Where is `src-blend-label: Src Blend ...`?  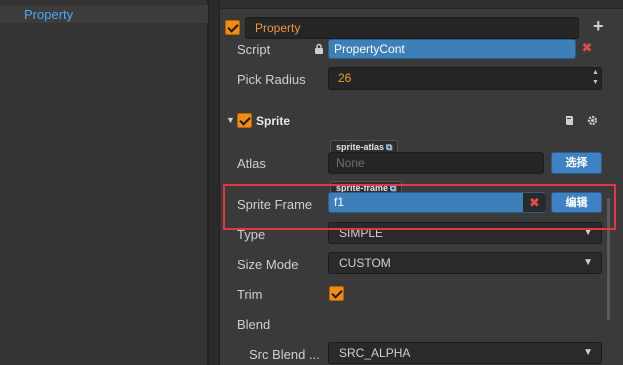 src-blend-label: Src Blend ... is located at coordinates (284, 354).